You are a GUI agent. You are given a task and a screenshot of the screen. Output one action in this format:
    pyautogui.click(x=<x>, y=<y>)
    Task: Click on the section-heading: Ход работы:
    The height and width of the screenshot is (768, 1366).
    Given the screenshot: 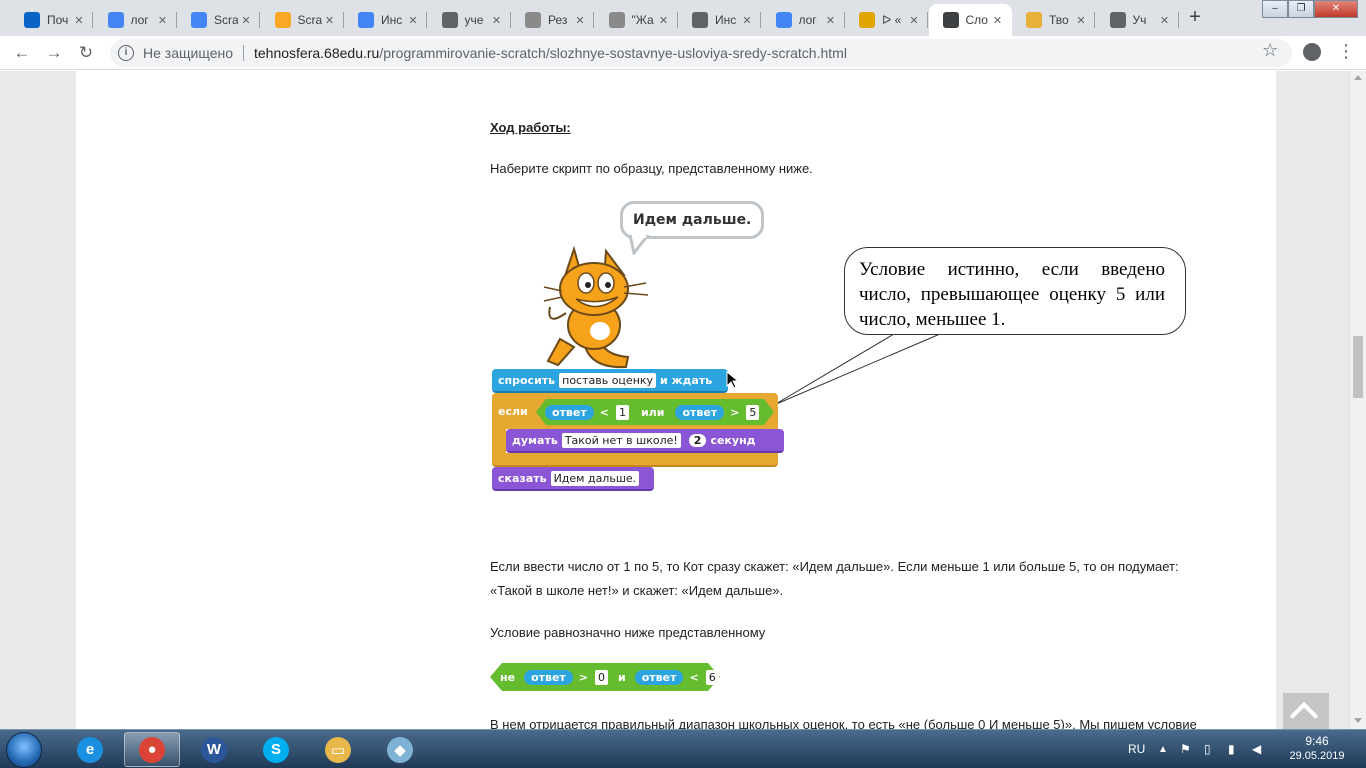 What is the action you would take?
    pyautogui.click(x=530, y=127)
    